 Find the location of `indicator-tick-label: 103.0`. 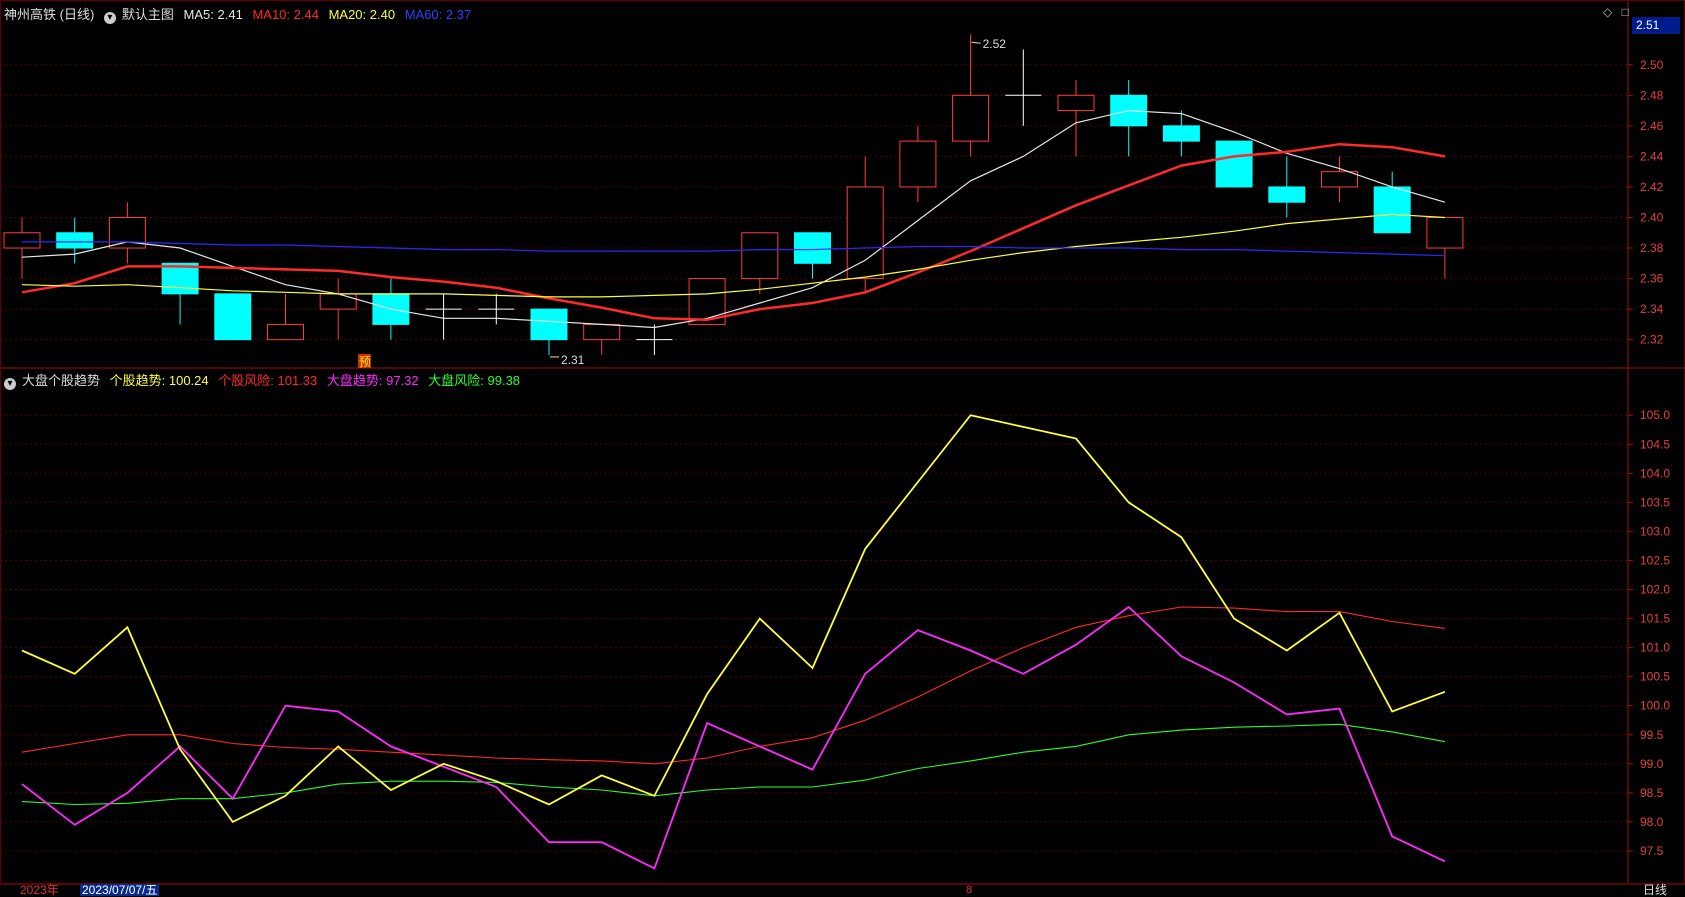

indicator-tick-label: 103.0 is located at coordinates (1655, 531).